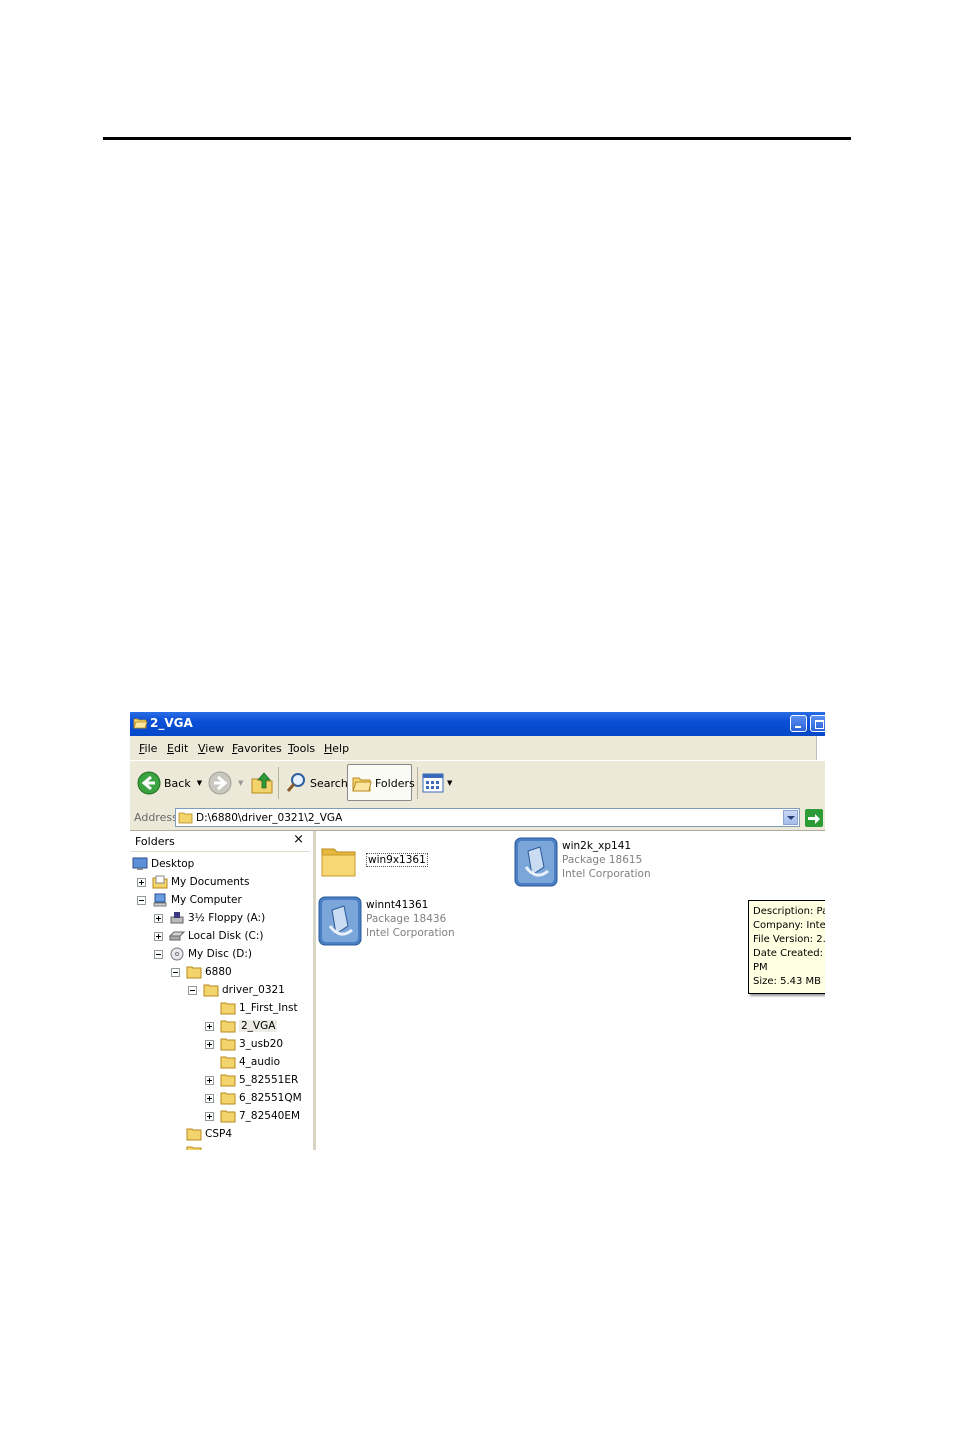 This screenshot has width=954, height=1430. What do you see at coordinates (210, 882) in the screenshot?
I see `tree-label: My Documents` at bounding box center [210, 882].